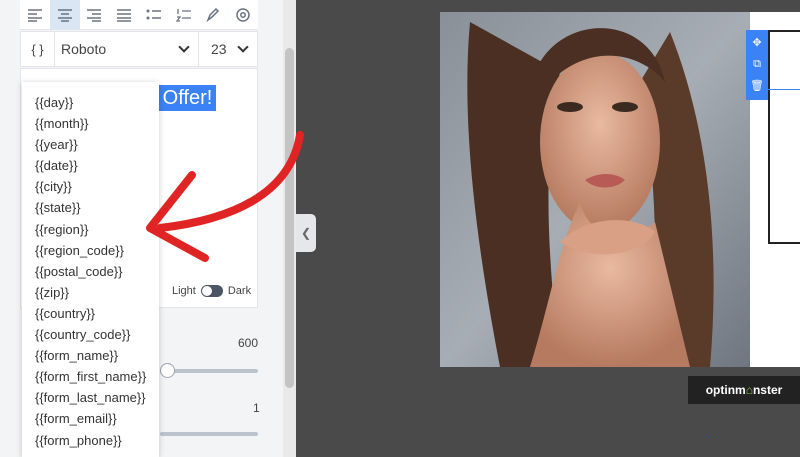 Image resolution: width=800 pixels, height=457 pixels. I want to click on element-toolbar: ✥ ⧉ 🗑, so click(757, 65).